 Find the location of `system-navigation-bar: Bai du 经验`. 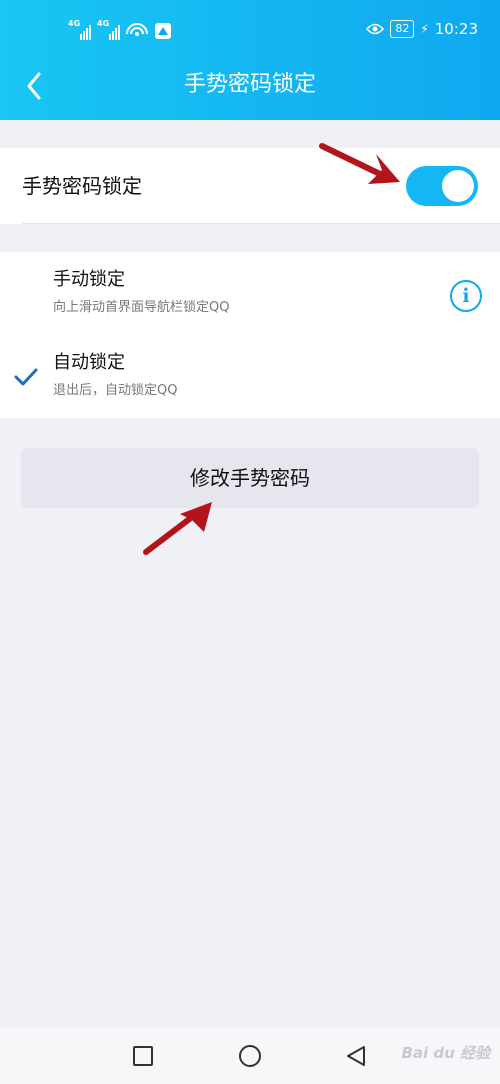

system-navigation-bar: Bai du 经验 is located at coordinates (250, 1056).